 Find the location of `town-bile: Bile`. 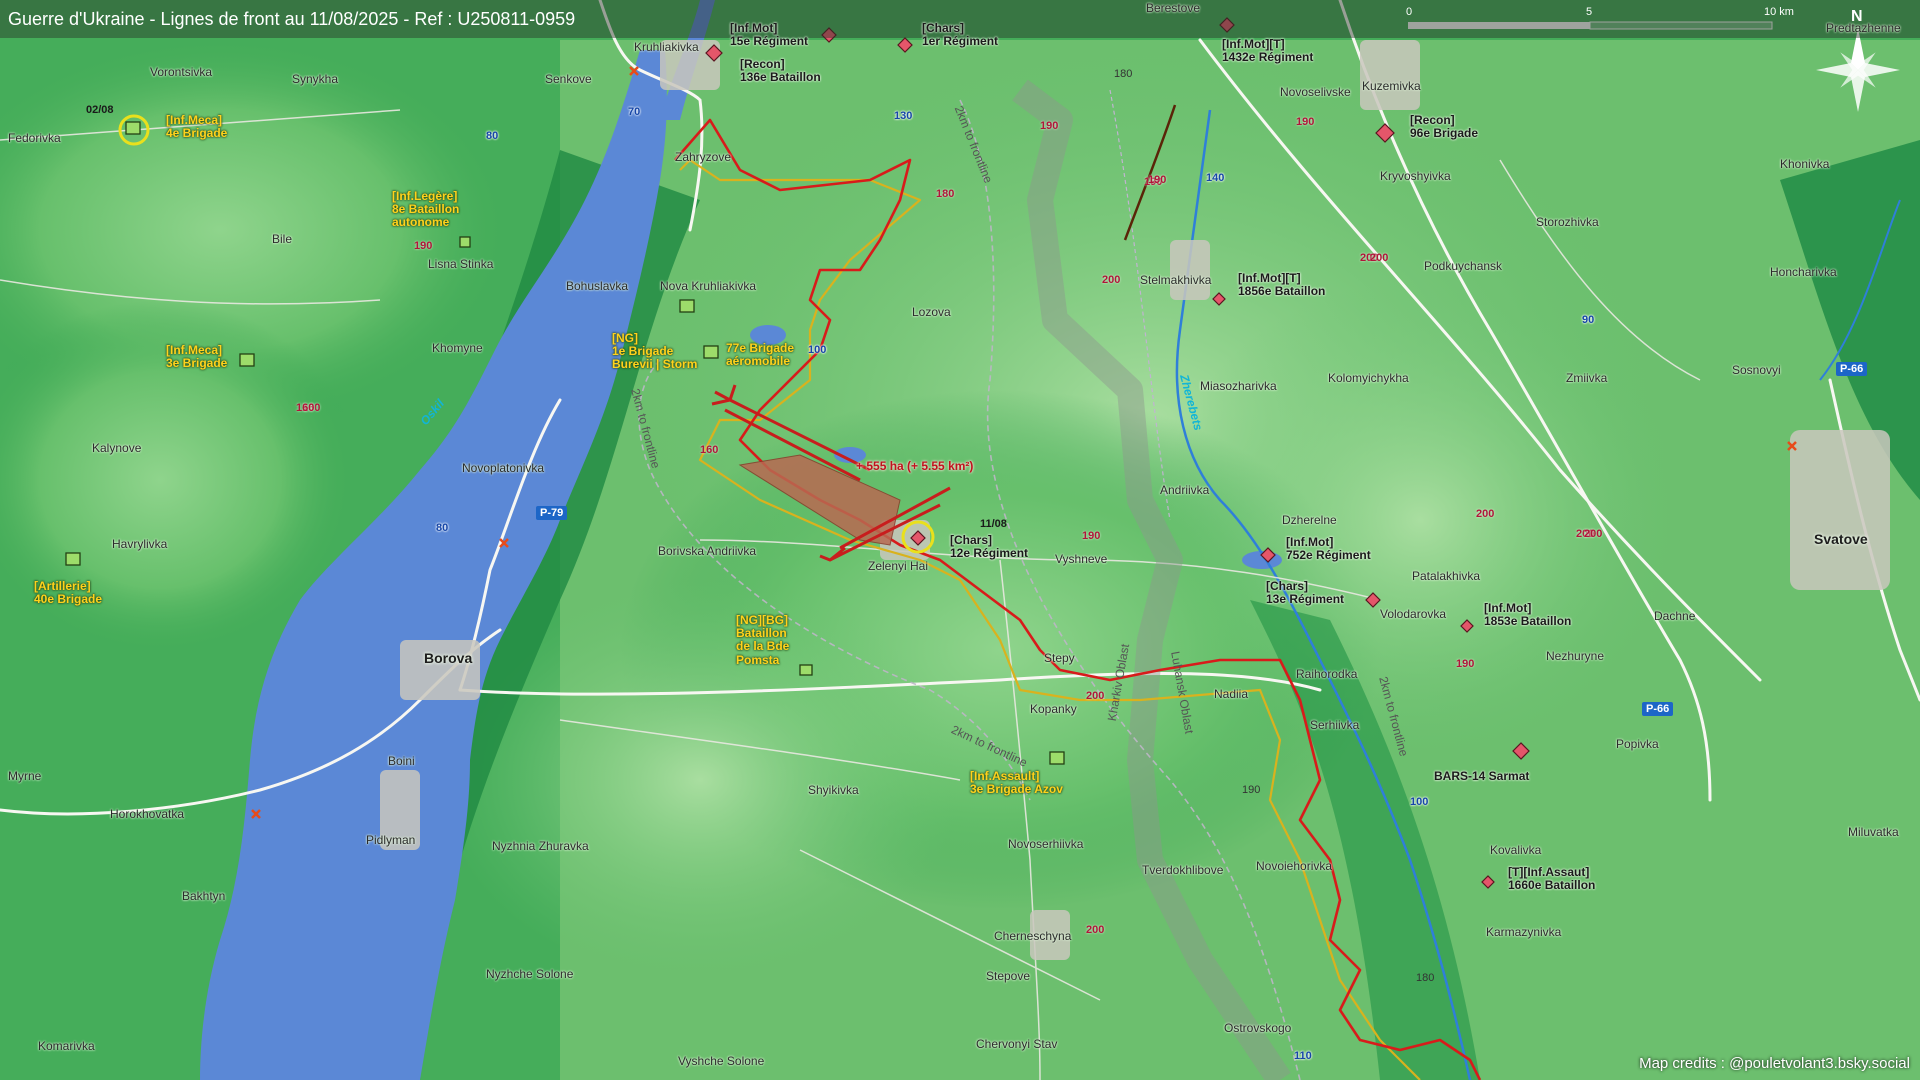

town-bile: Bile is located at coordinates (282, 239).